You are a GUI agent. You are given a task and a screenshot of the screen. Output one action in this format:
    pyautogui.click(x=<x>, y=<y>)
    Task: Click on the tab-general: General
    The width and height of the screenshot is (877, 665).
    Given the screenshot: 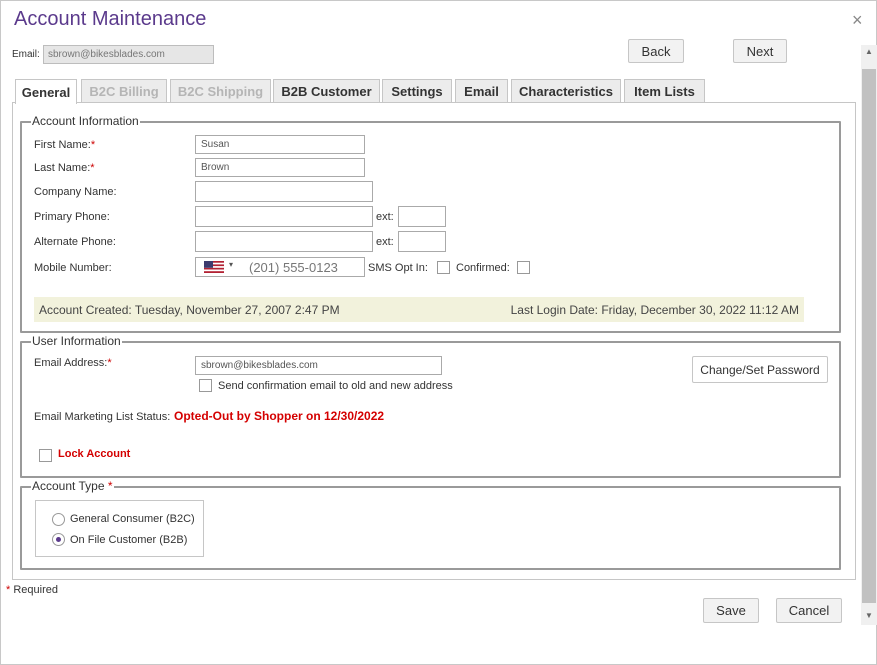 What is the action you would take?
    pyautogui.click(x=46, y=91)
    